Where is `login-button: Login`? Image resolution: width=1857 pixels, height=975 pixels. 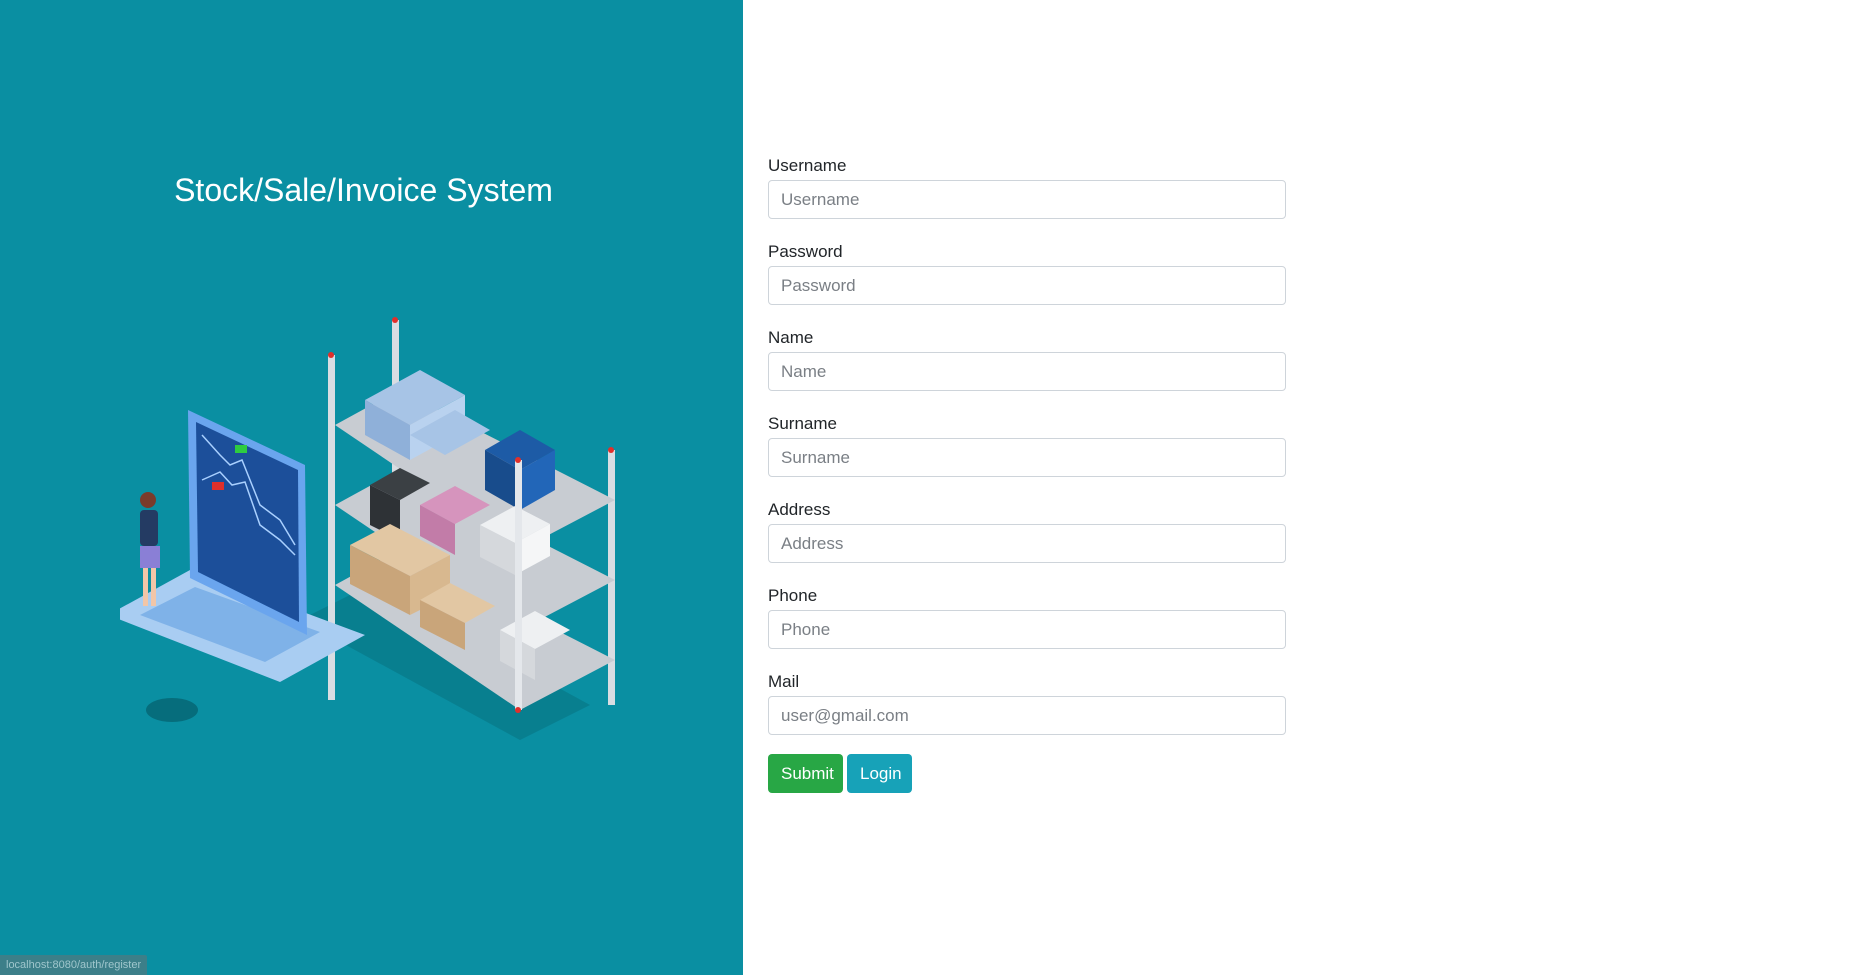
login-button: Login is located at coordinates (879, 773).